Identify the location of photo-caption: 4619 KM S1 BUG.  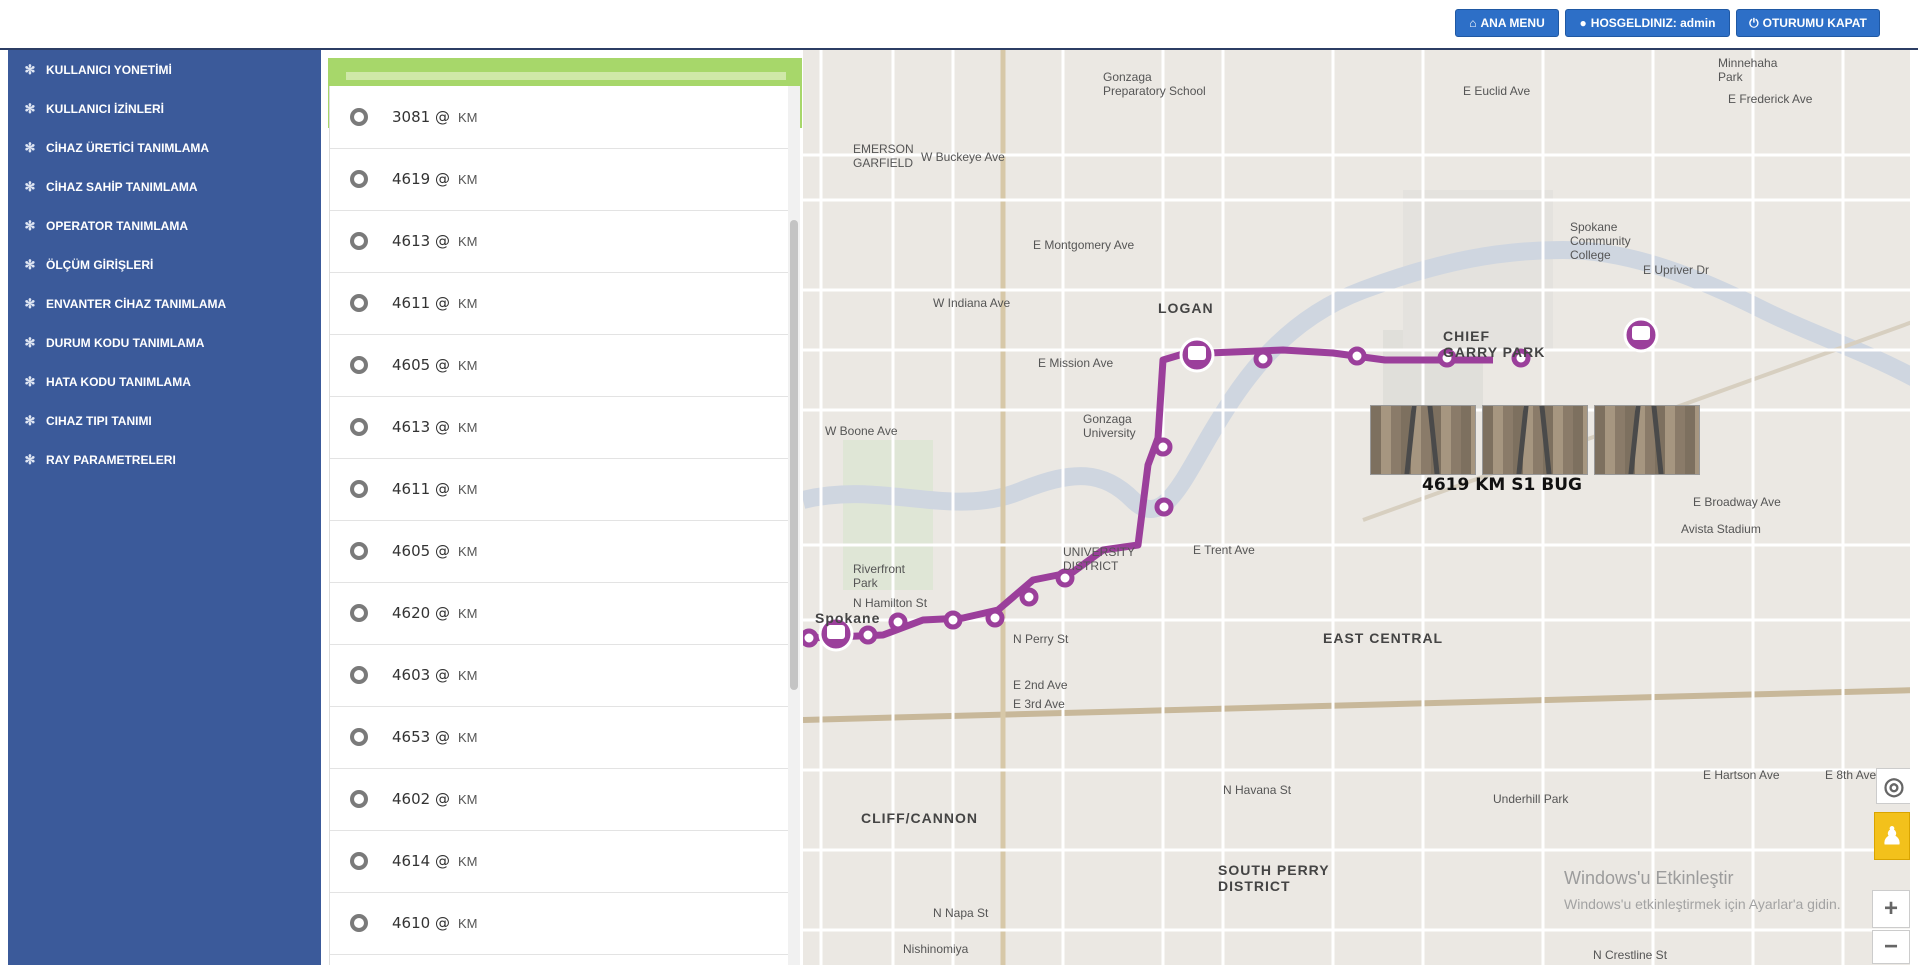
(1502, 485).